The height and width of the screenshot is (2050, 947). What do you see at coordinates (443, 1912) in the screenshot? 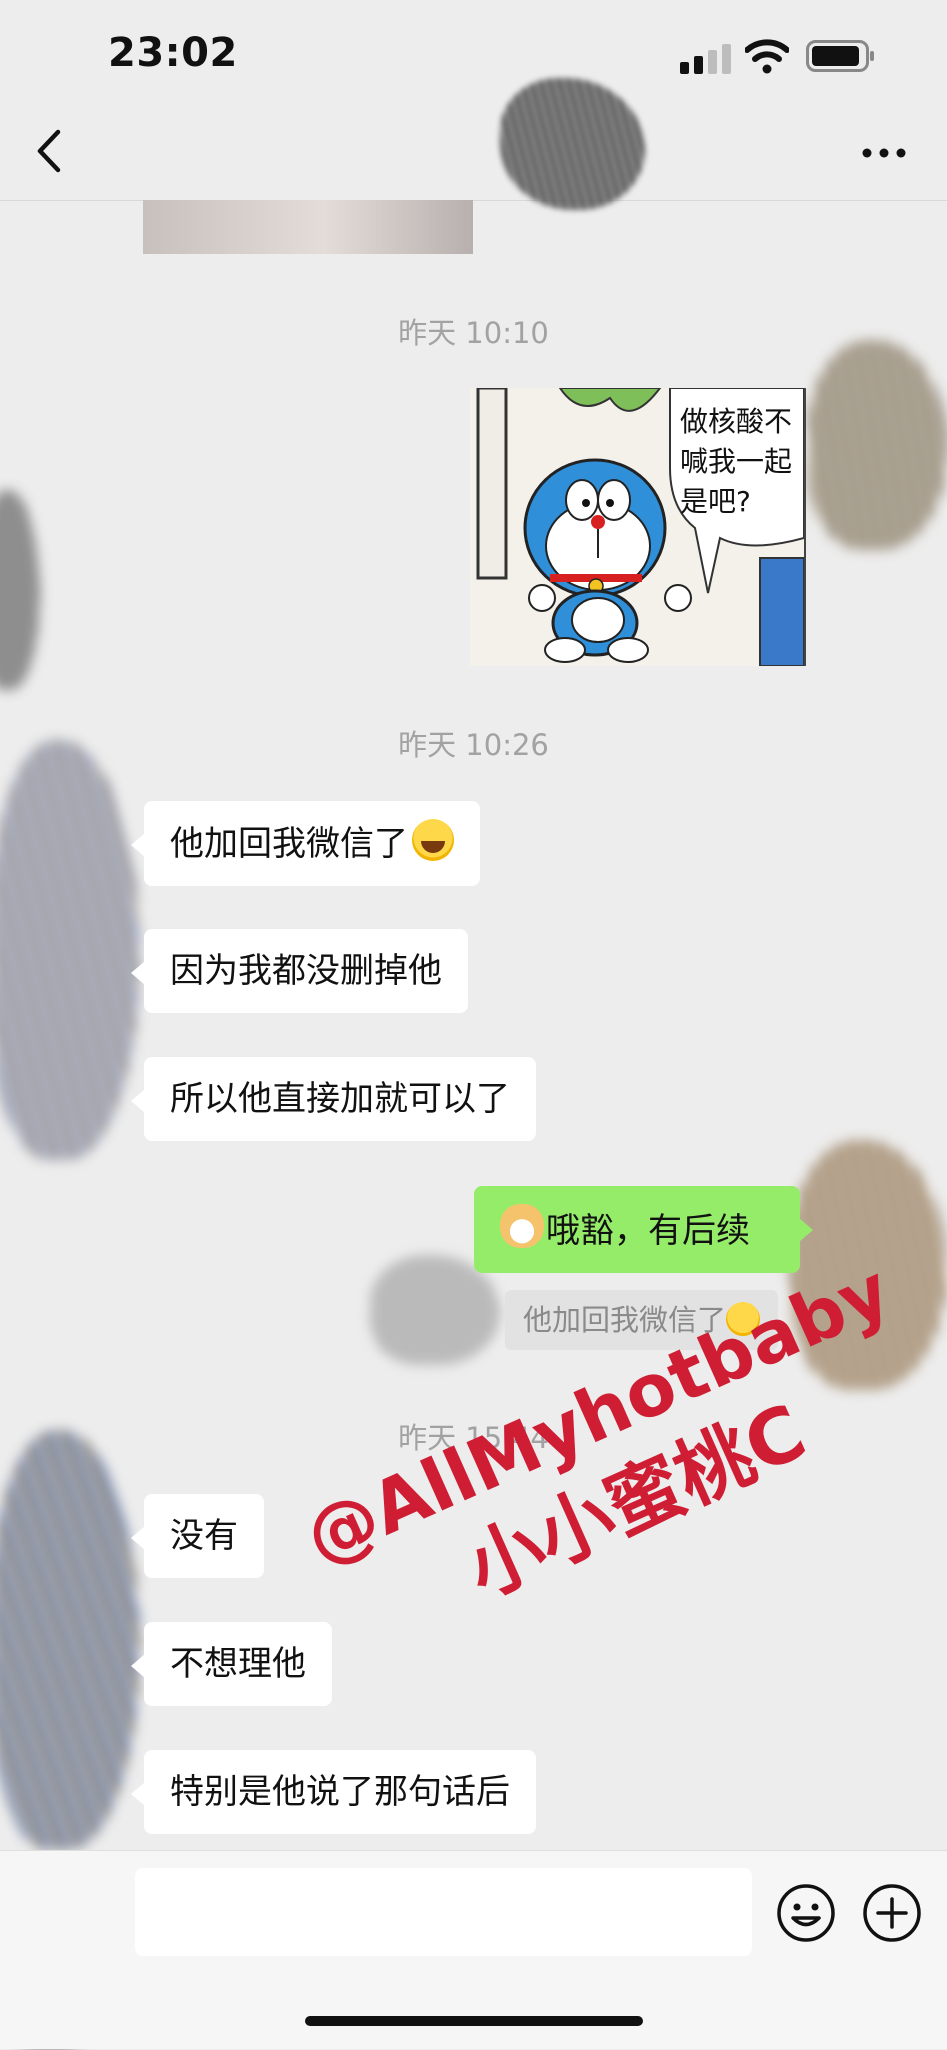
I see `message-input` at bounding box center [443, 1912].